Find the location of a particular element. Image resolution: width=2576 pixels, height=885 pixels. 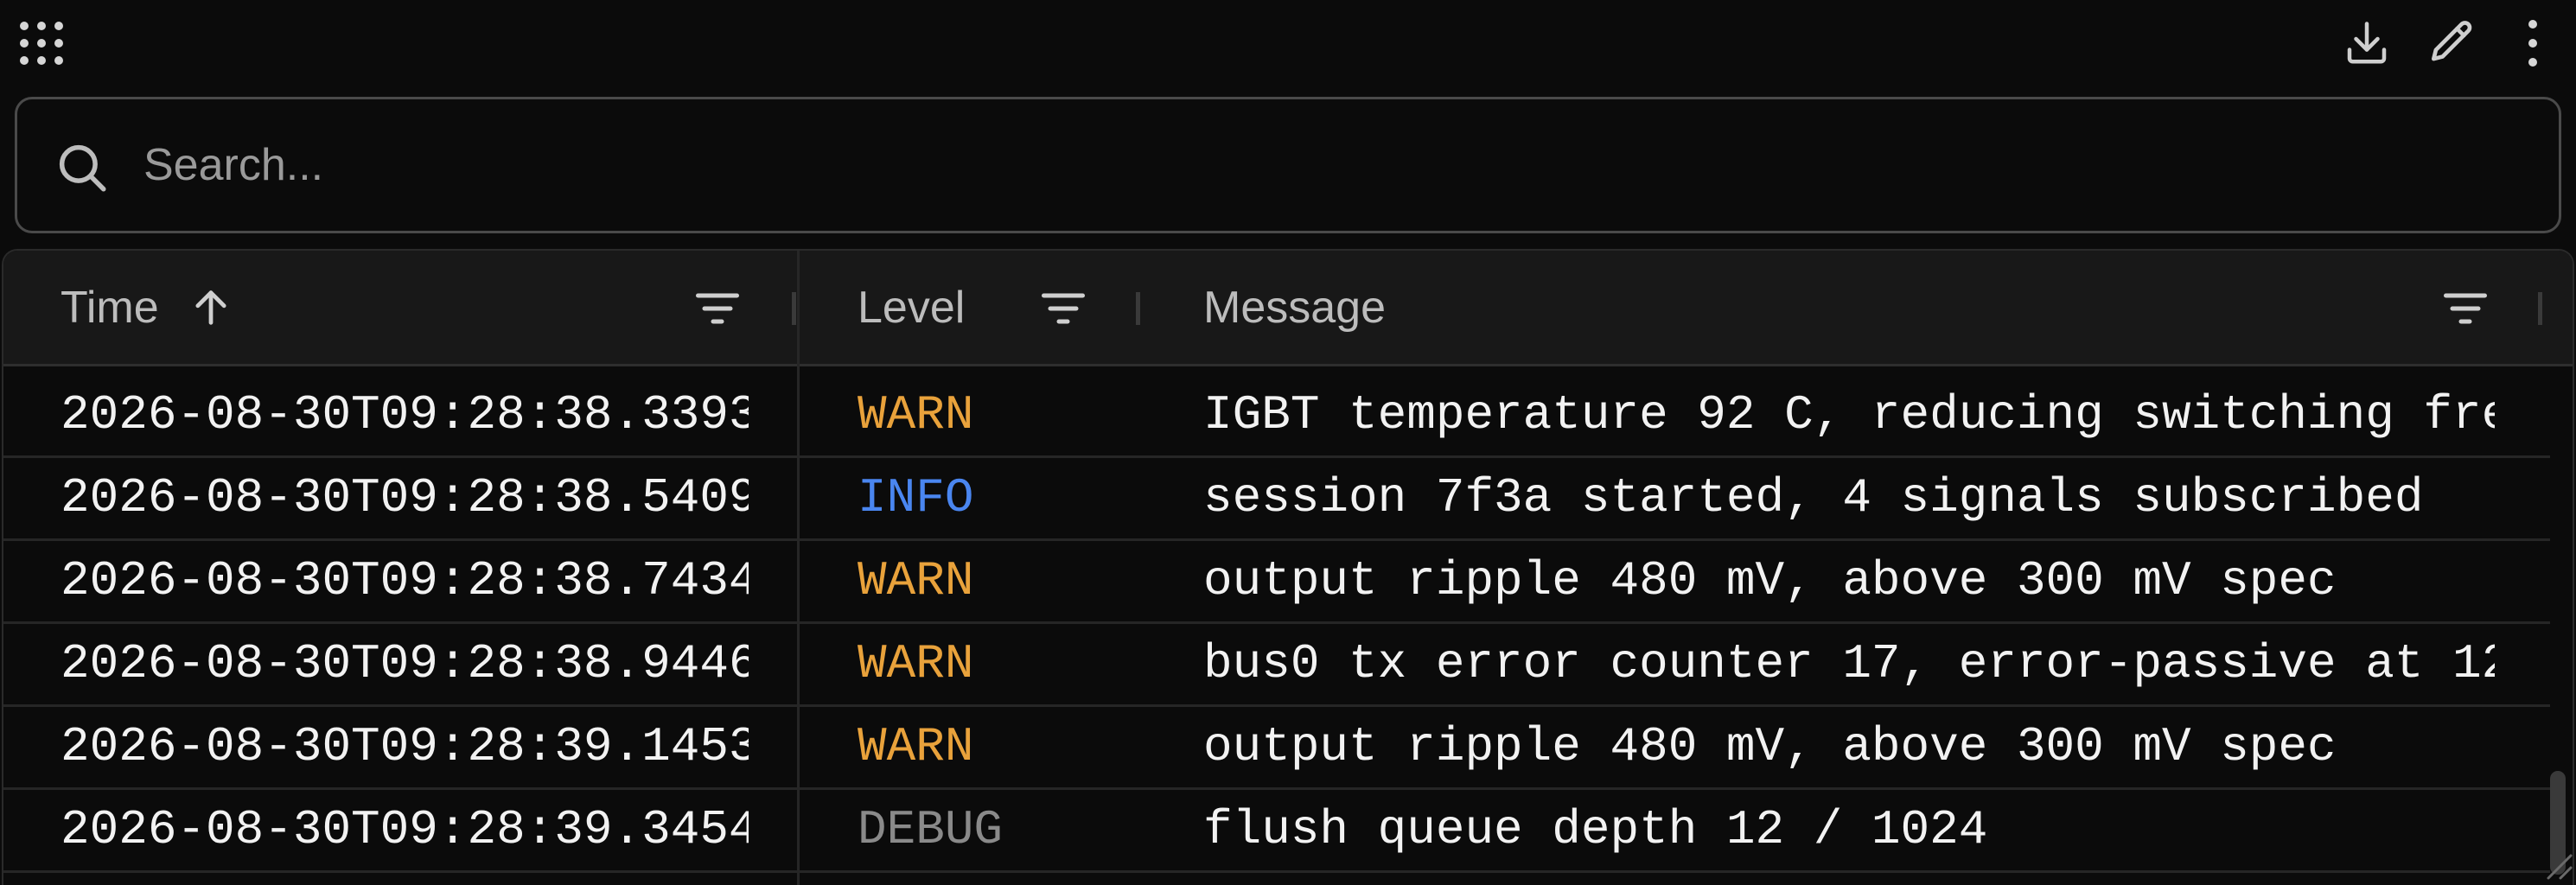

level-cell: INFO is located at coordinates (916, 497).